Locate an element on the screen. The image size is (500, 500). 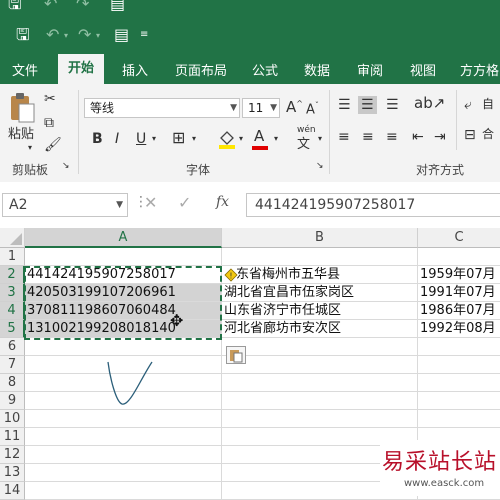
align-left-icon: ≡ is located at coordinates (344, 137).